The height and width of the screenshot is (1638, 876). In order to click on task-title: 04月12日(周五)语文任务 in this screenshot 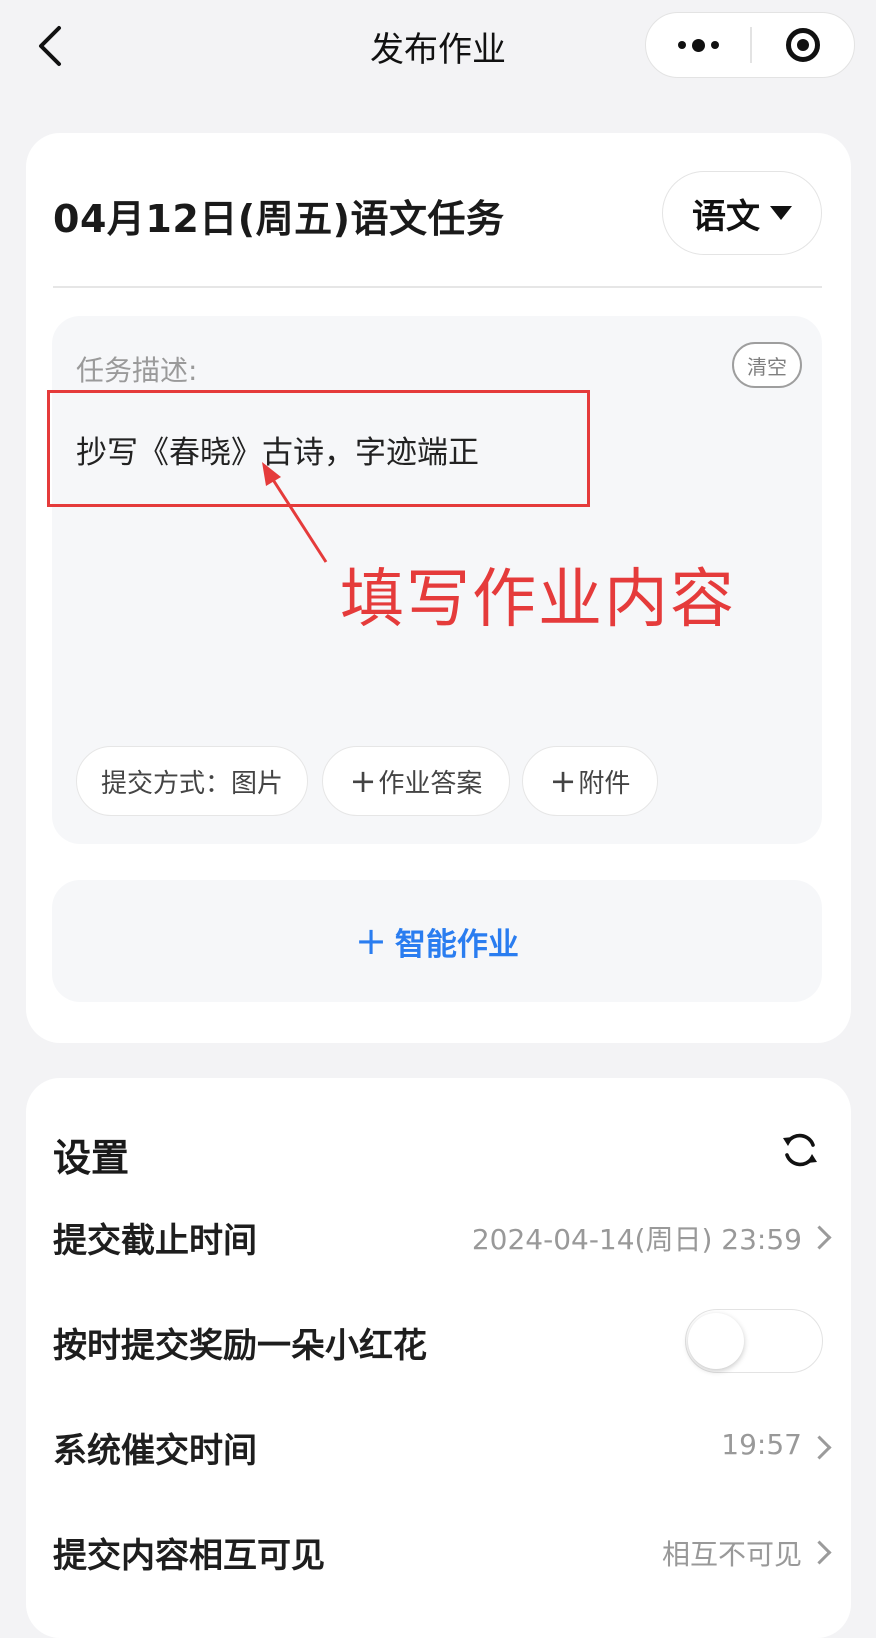, I will do `click(279, 215)`.